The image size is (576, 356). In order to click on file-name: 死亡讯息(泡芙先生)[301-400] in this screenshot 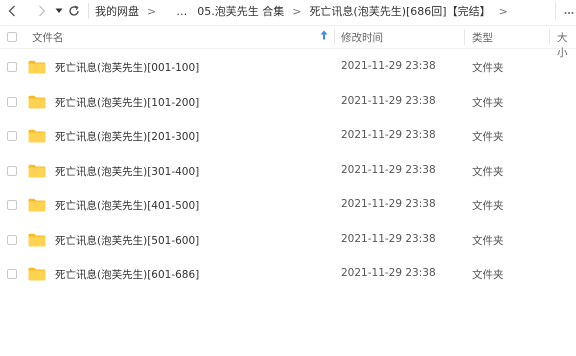, I will do `click(127, 171)`.